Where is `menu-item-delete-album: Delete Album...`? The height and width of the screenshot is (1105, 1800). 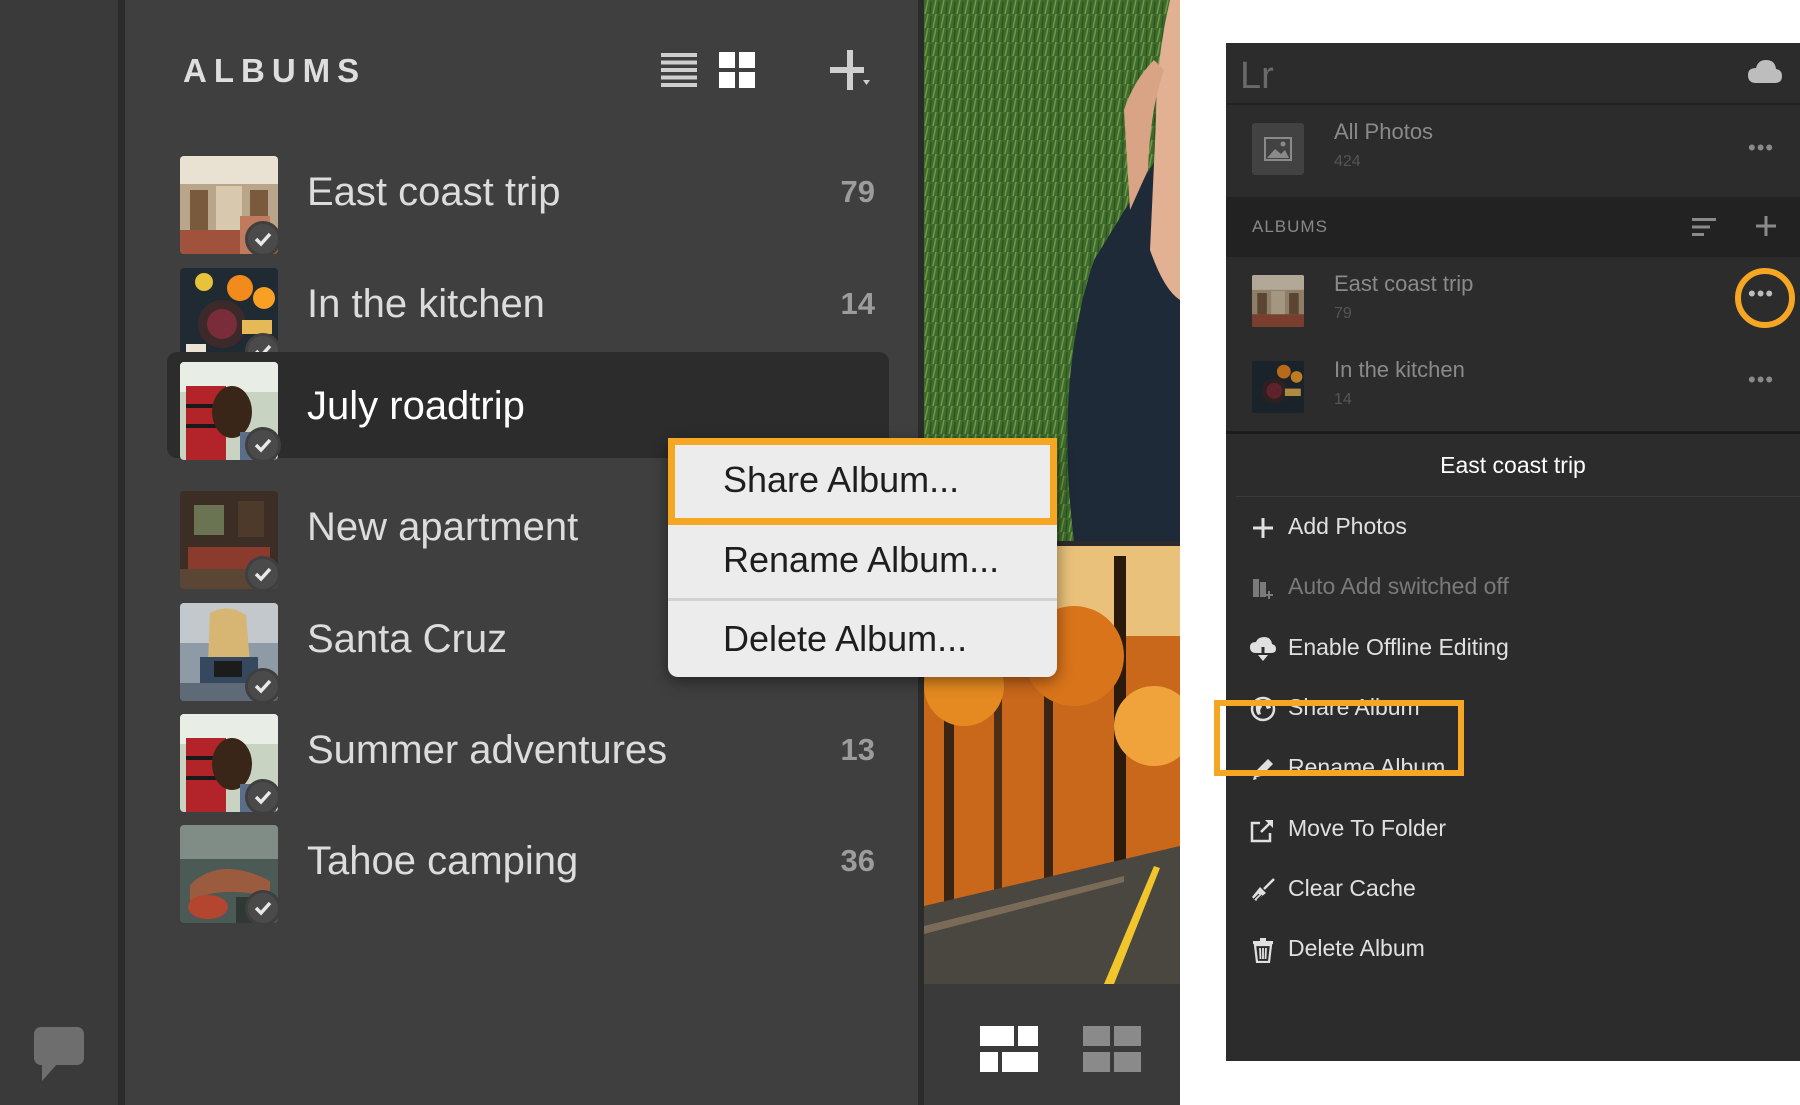
menu-item-delete-album: Delete Album... is located at coordinates (862, 638).